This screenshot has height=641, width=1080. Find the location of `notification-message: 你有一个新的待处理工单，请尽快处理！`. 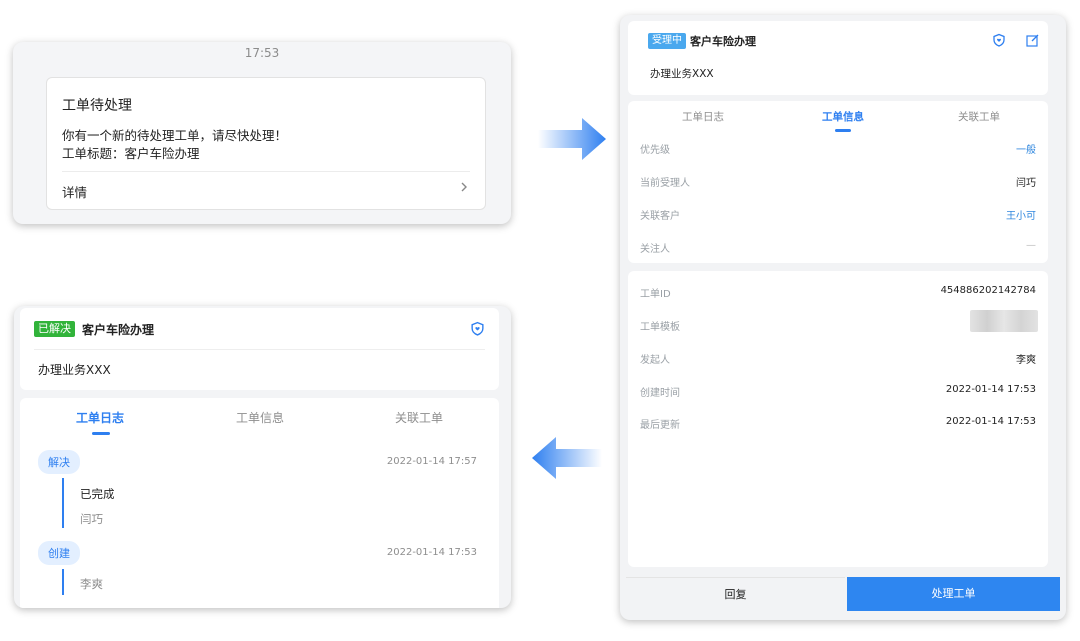

notification-message: 你有一个新的待处理工单，请尽快处理！ is located at coordinates (175, 135).